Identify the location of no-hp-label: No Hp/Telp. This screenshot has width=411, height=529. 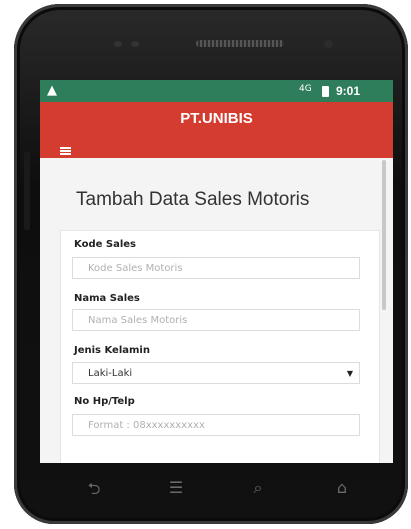
(104, 401).